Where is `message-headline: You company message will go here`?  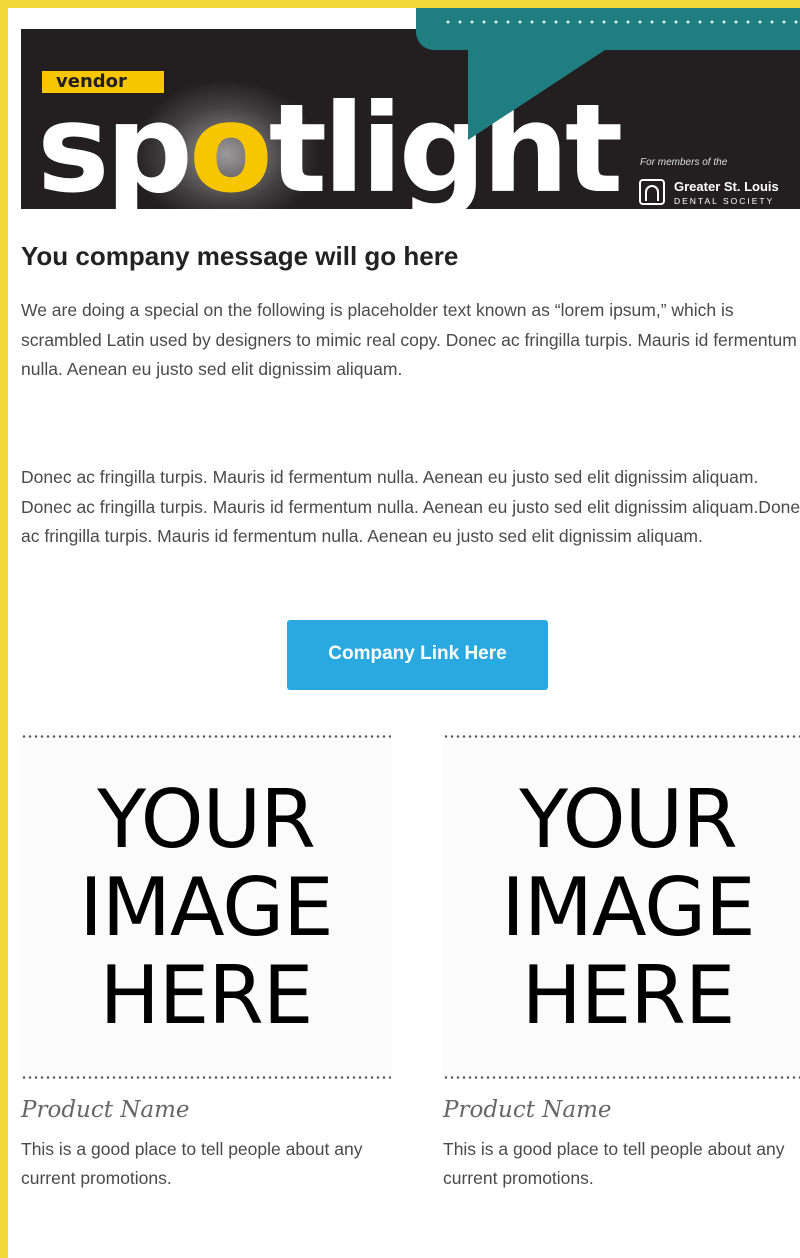 message-headline: You company message will go here is located at coordinates (240, 256).